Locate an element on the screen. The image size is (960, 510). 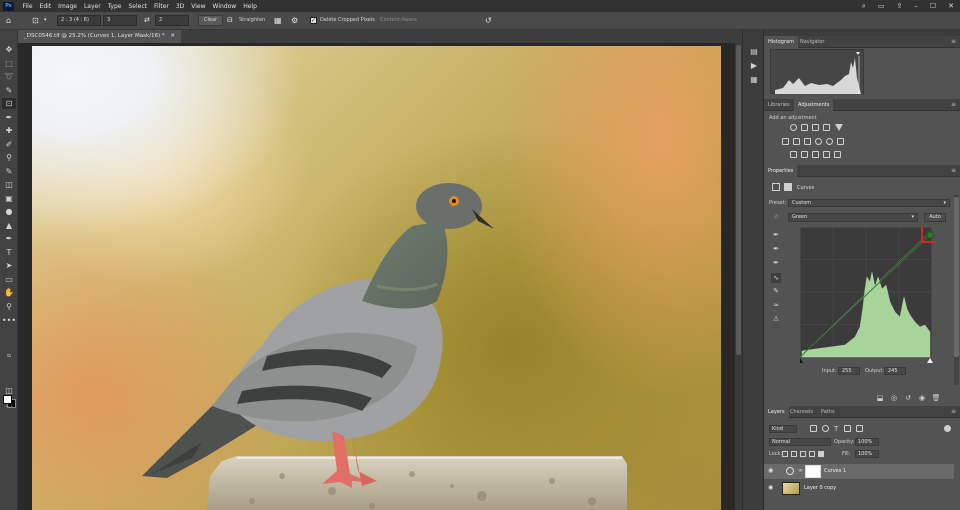
chevron-down-icon: ▾ is located at coordinates (45, 20).